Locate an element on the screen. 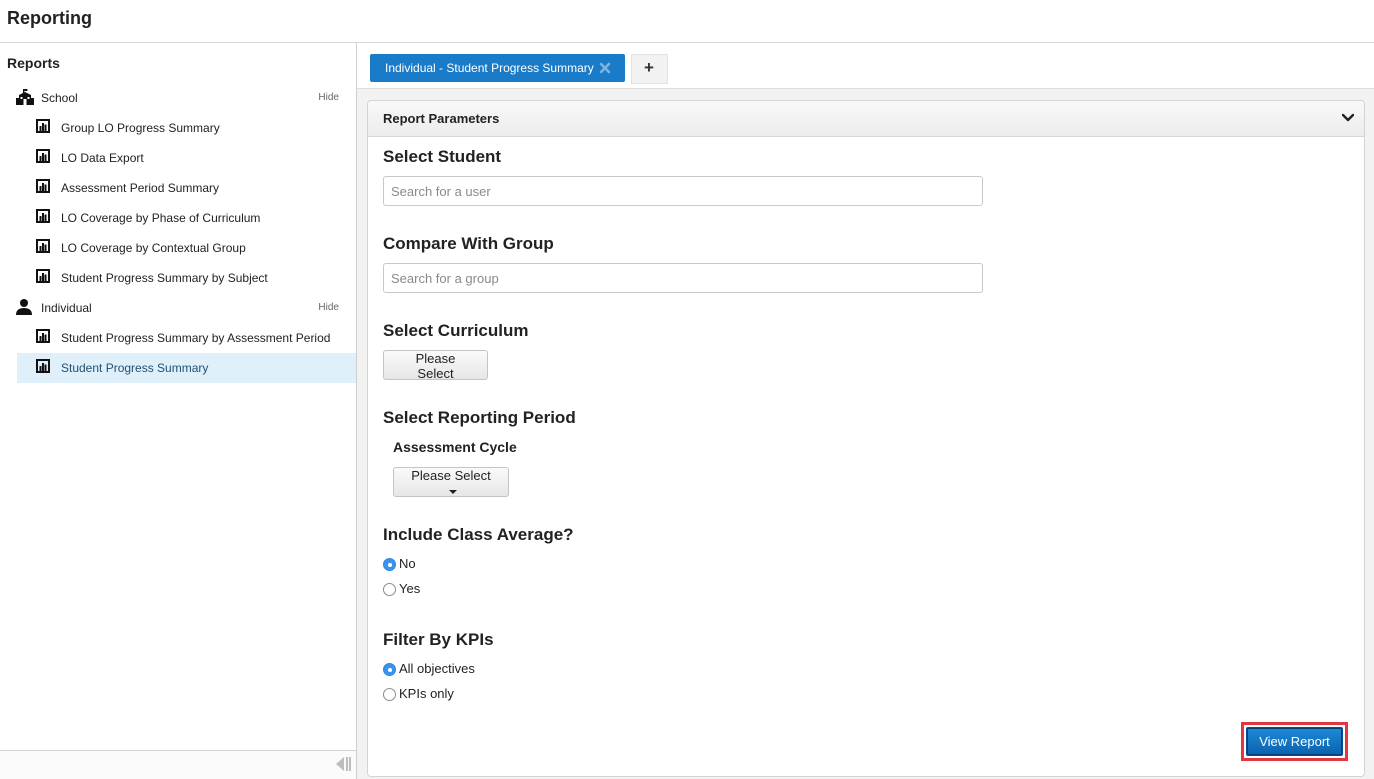 The image size is (1374, 779). panel-header: Report Parameters is located at coordinates (866, 119).